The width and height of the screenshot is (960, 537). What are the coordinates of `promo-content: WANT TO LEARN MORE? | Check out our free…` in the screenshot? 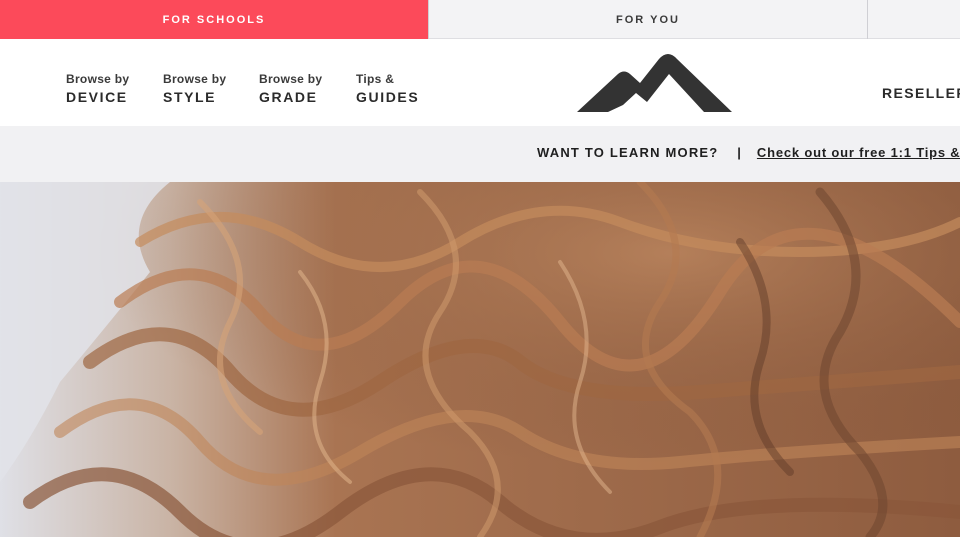 It's located at (748, 152).